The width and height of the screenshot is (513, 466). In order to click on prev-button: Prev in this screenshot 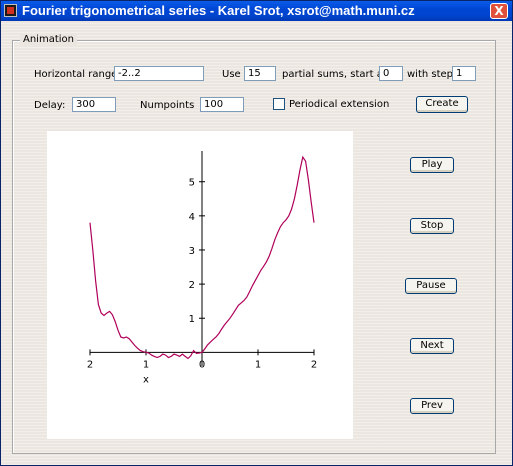, I will do `click(432, 406)`.